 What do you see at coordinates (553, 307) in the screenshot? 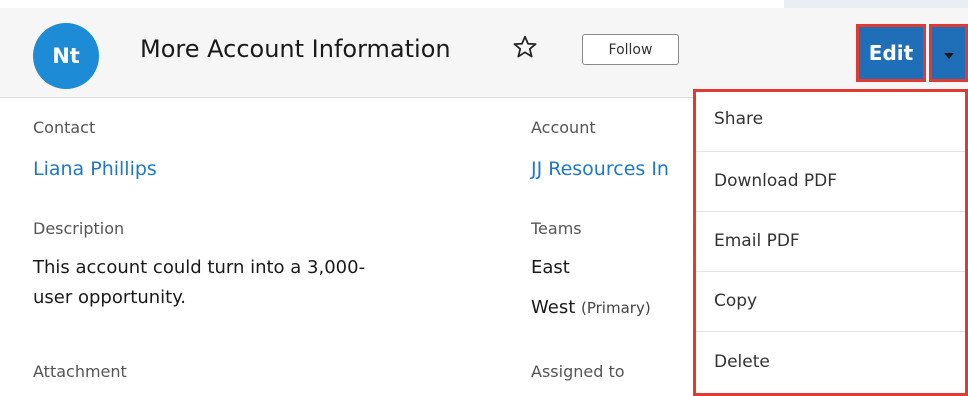
I see `team-west-name: West` at bounding box center [553, 307].